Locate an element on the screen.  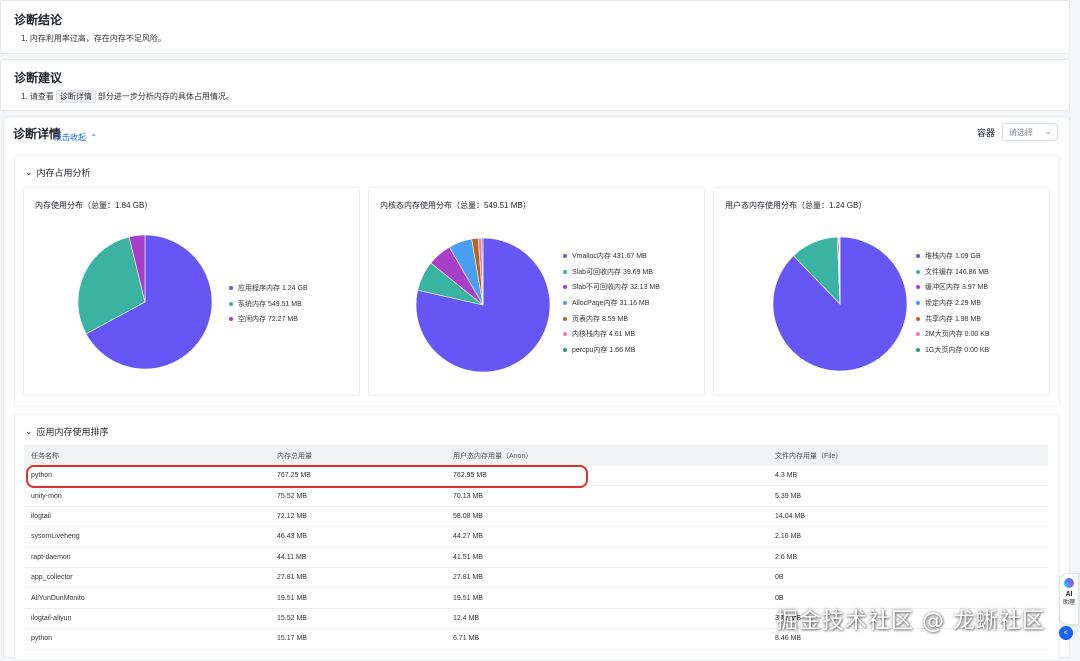
collapse-panel-icon: < is located at coordinates (1066, 633).